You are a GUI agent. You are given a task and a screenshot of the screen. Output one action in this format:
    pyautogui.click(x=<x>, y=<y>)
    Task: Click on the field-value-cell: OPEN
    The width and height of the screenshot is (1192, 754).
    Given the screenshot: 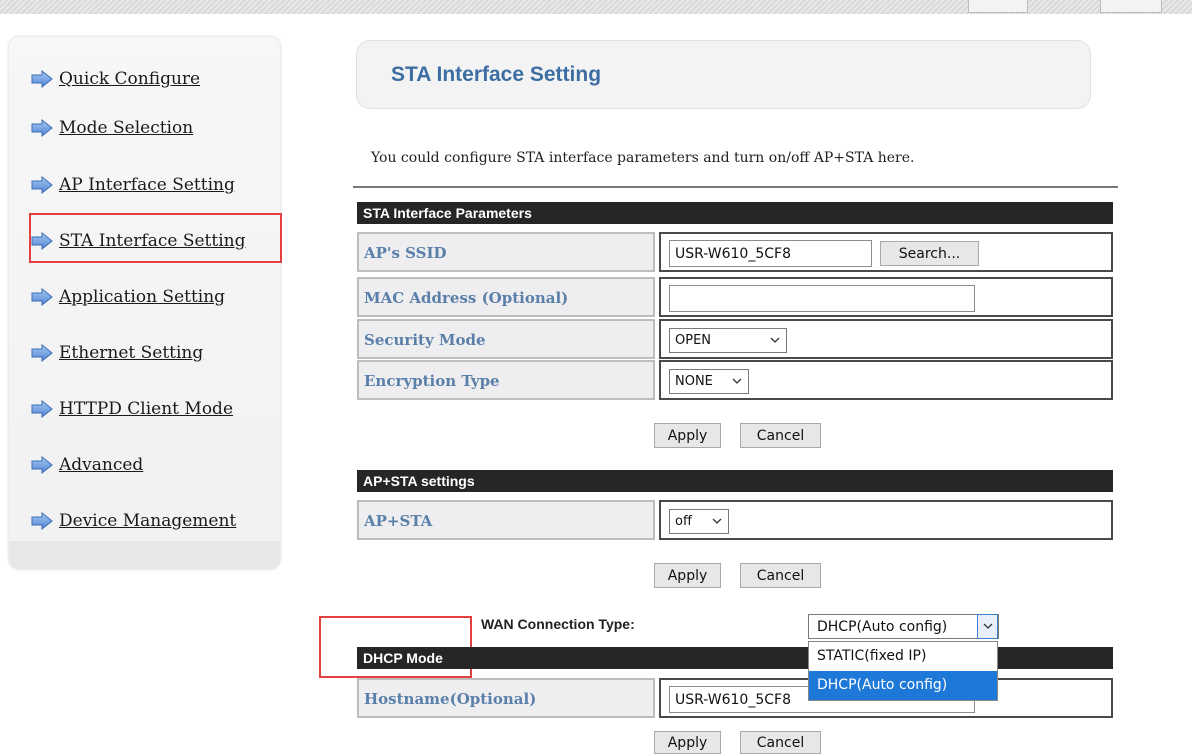 What is the action you would take?
    pyautogui.click(x=886, y=339)
    